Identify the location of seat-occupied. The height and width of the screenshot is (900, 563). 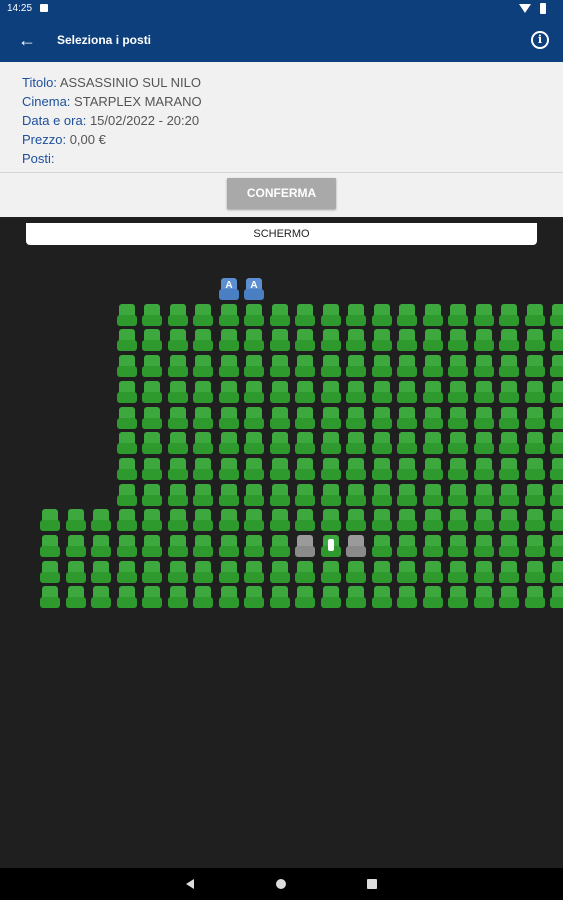
(305, 546).